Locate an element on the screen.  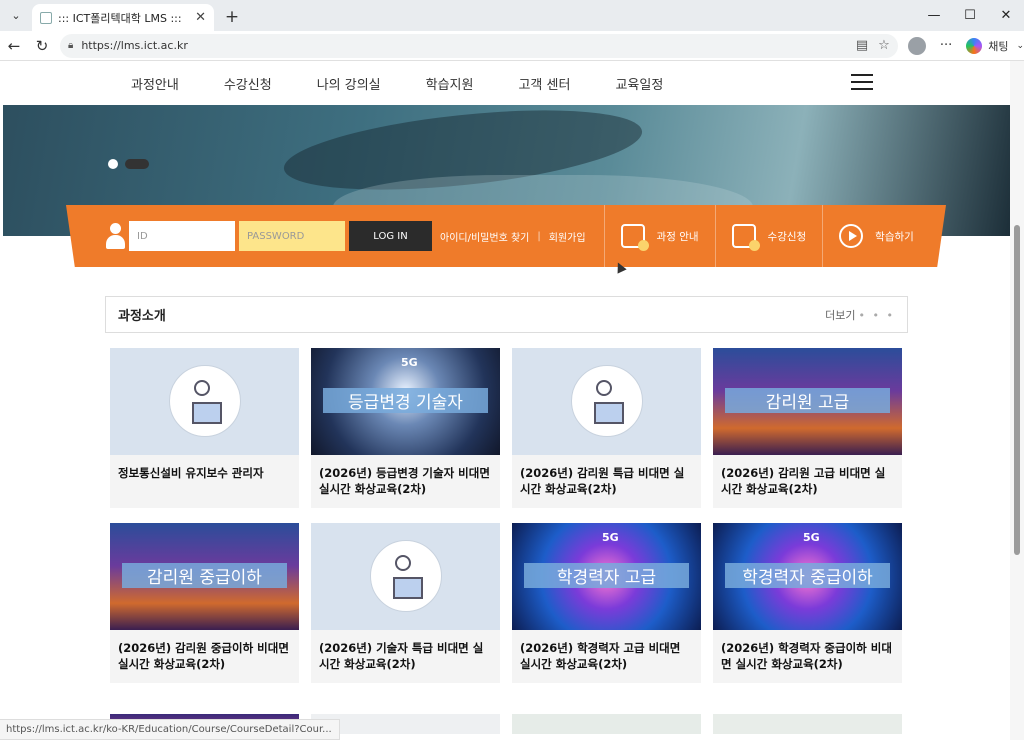
course-card: 정보통신설비 유지보수 관리자 is located at coordinates (204, 428).